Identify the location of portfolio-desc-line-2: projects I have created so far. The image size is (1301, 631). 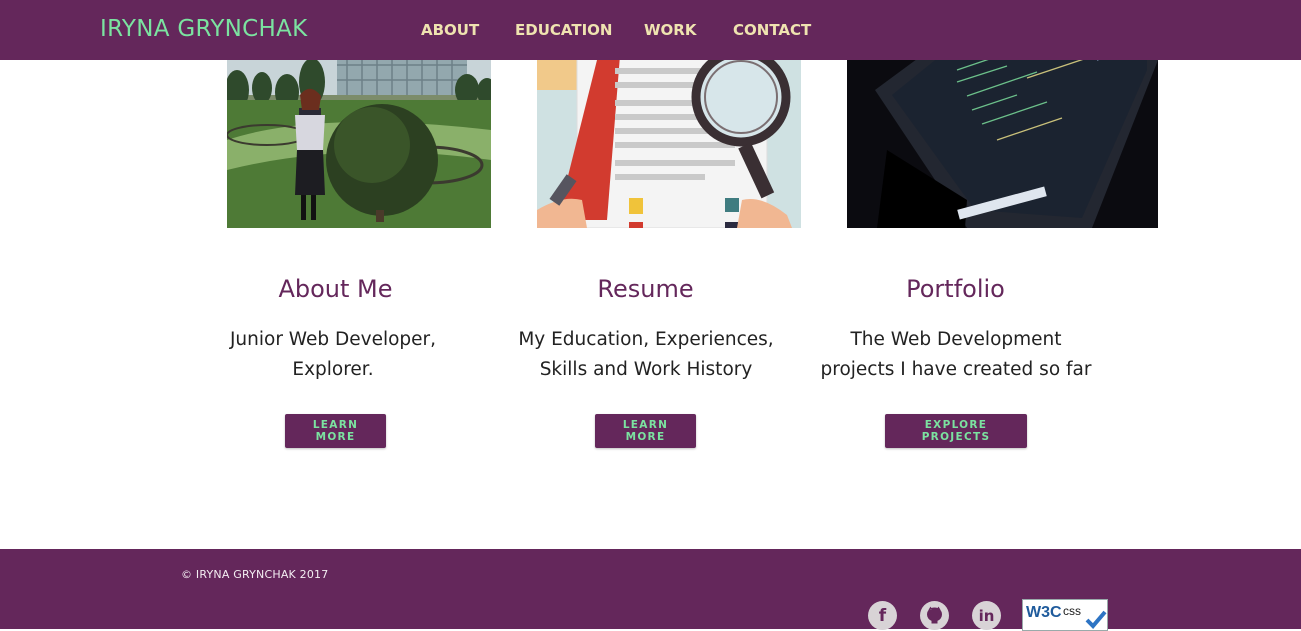
(956, 369).